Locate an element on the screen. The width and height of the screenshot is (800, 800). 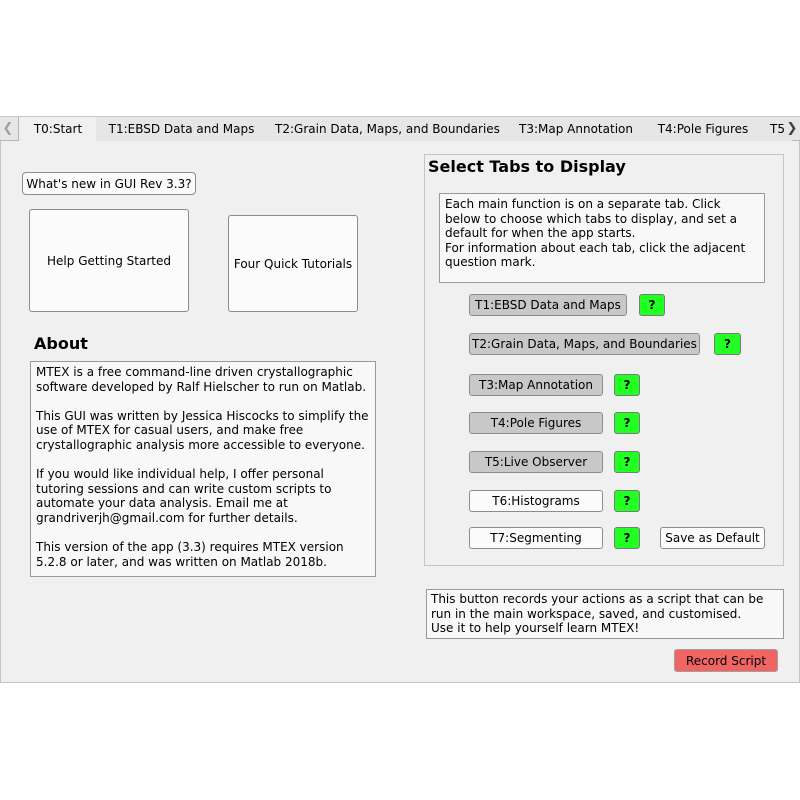
chevron-right-icon: ❯ is located at coordinates (792, 129).